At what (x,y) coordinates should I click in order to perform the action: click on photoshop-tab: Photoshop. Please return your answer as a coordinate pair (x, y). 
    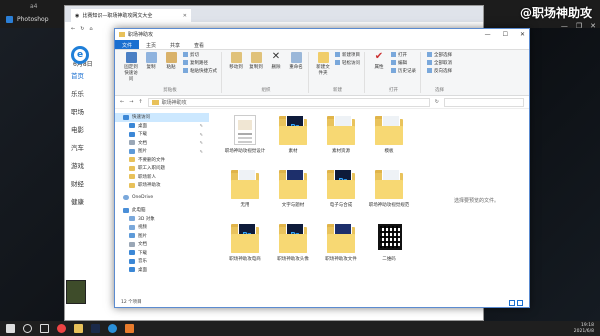
    Looking at the image, I should click on (27, 19).